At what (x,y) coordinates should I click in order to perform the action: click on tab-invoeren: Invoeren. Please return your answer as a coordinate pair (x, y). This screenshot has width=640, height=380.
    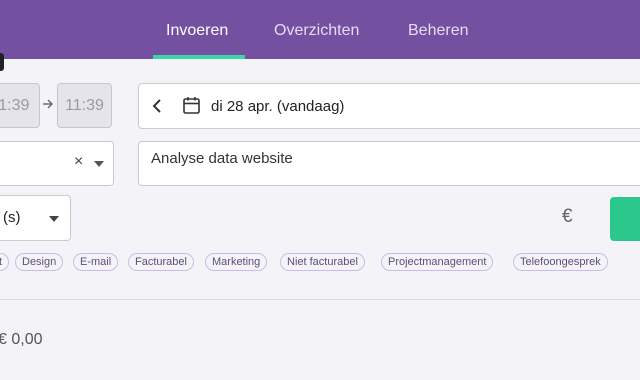
    Looking at the image, I should click on (197, 31).